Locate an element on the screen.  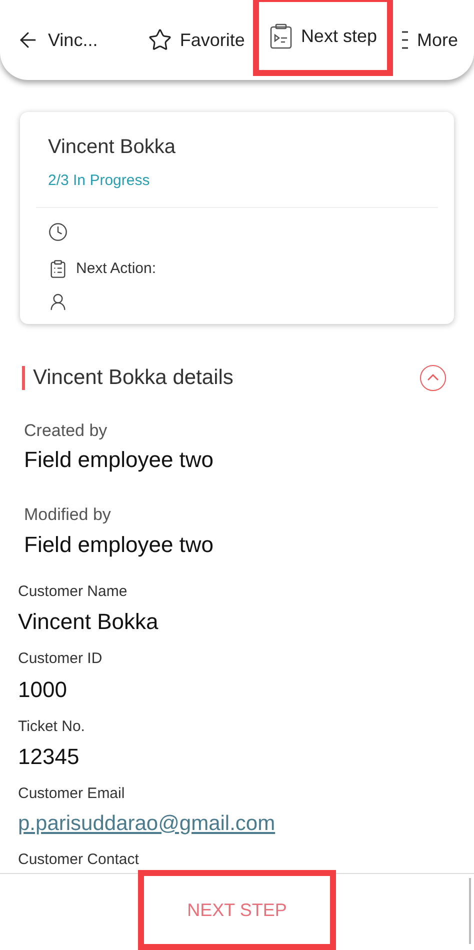
section-title: Vincent Bokka details is located at coordinates (133, 378).